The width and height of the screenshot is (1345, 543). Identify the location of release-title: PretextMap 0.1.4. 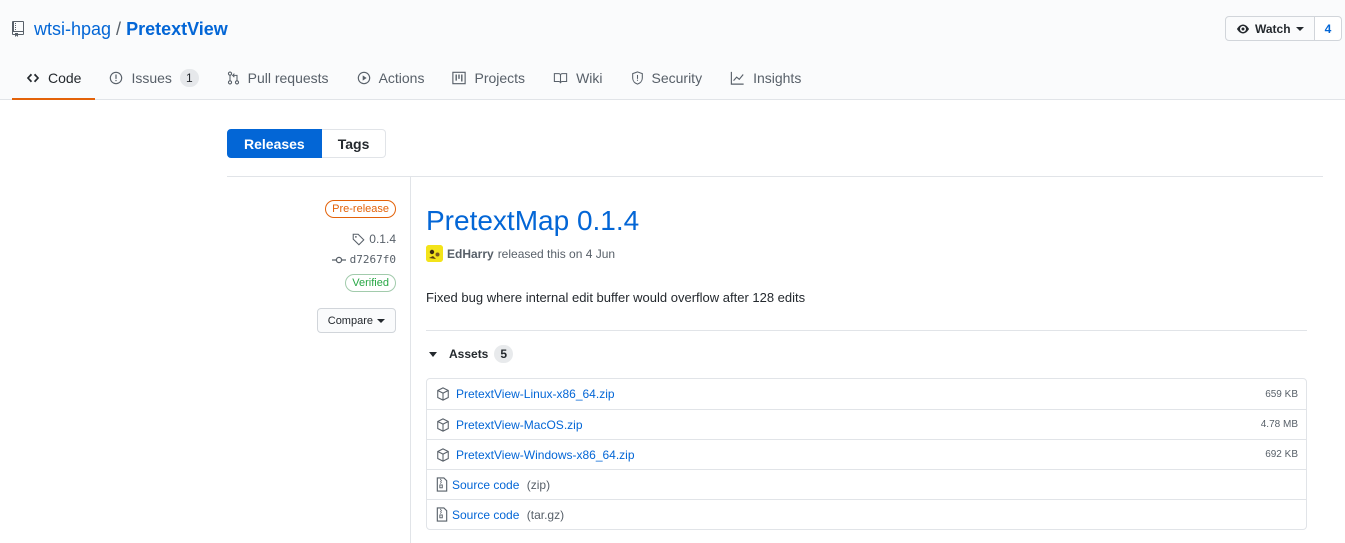
(532, 221).